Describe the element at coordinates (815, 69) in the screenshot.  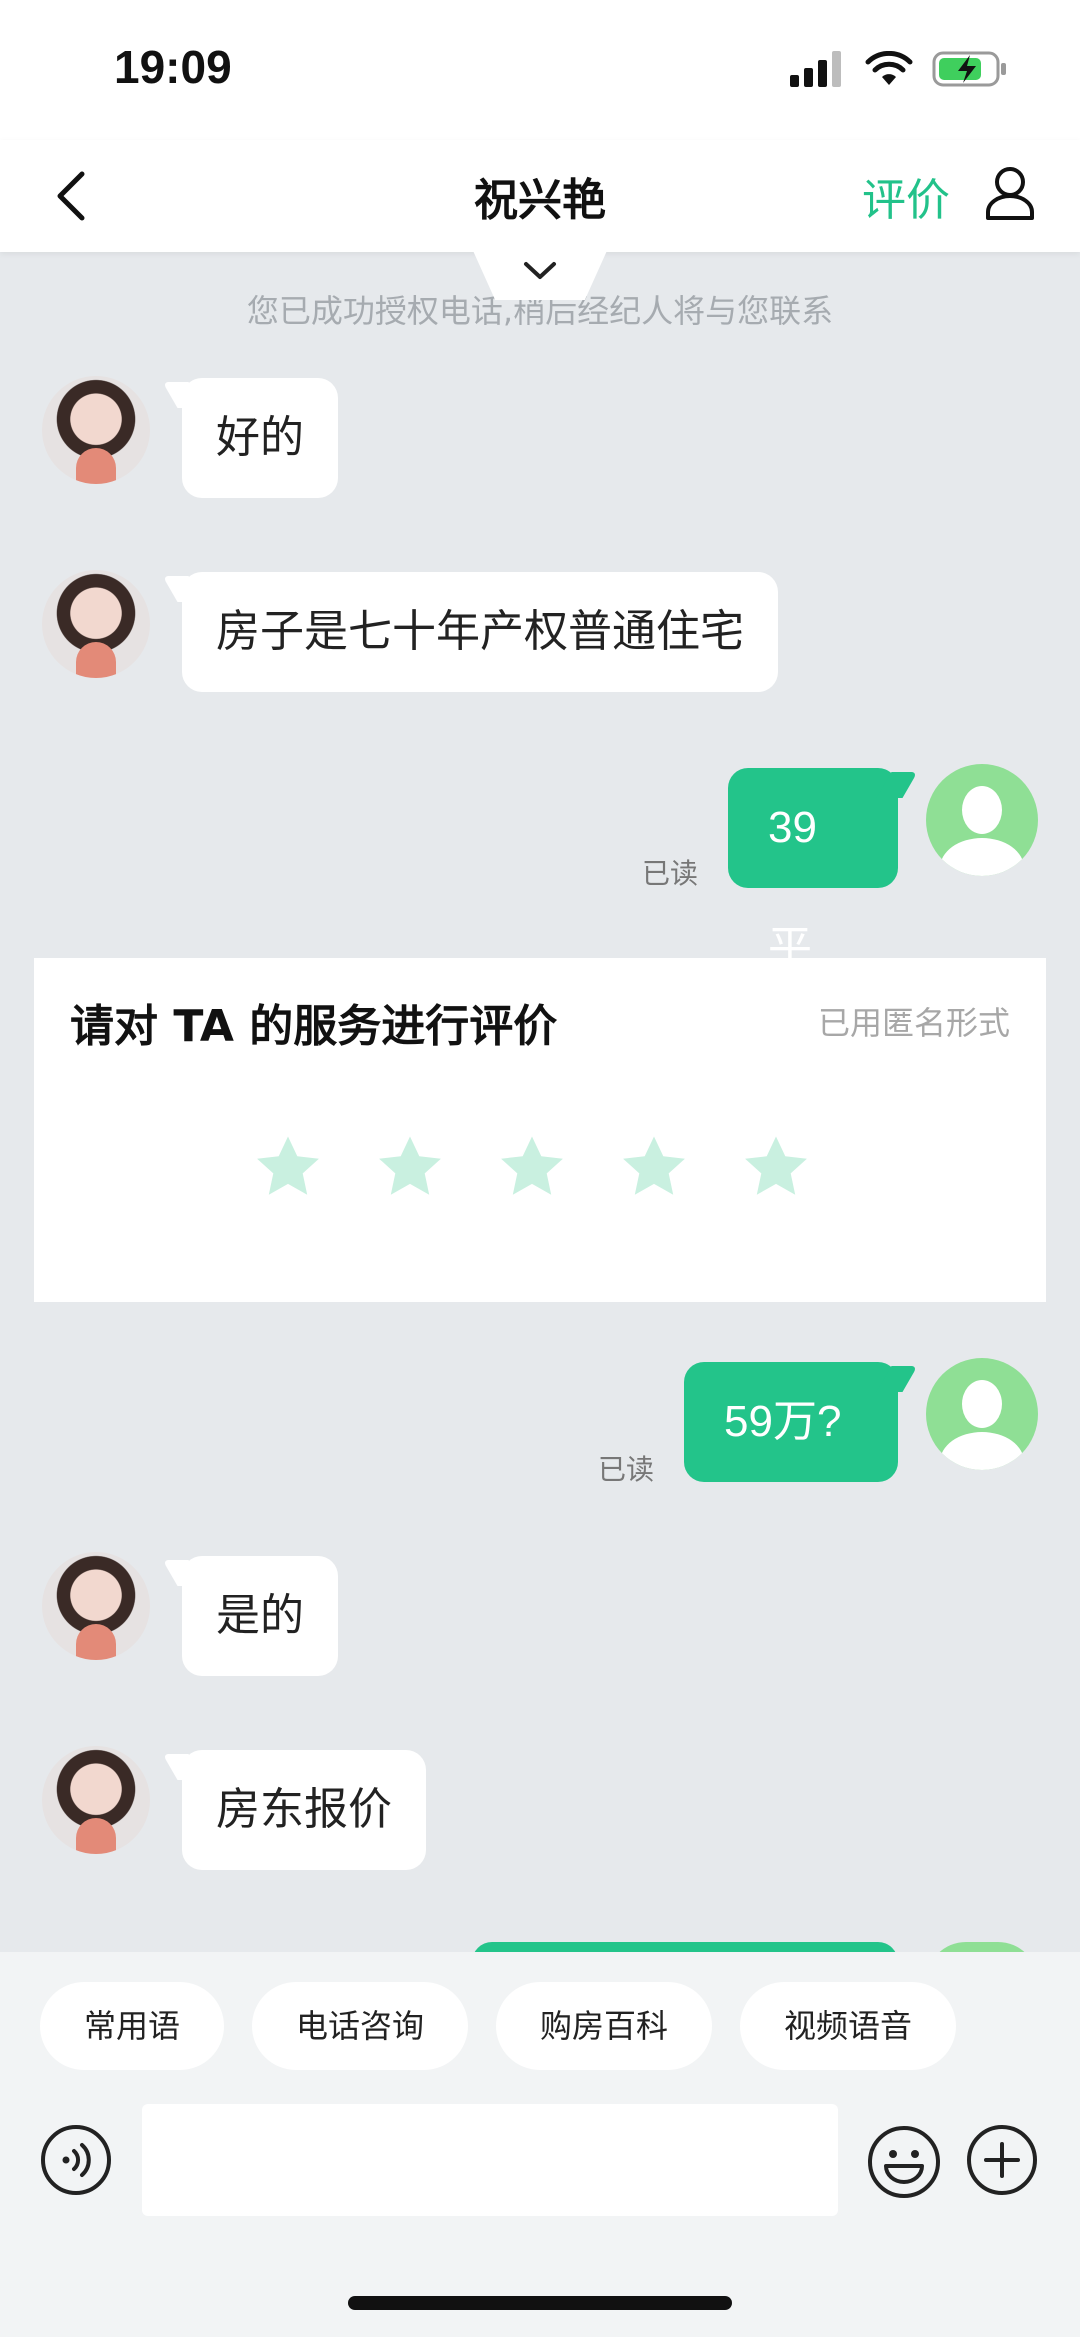
I see `signal-icon` at that location.